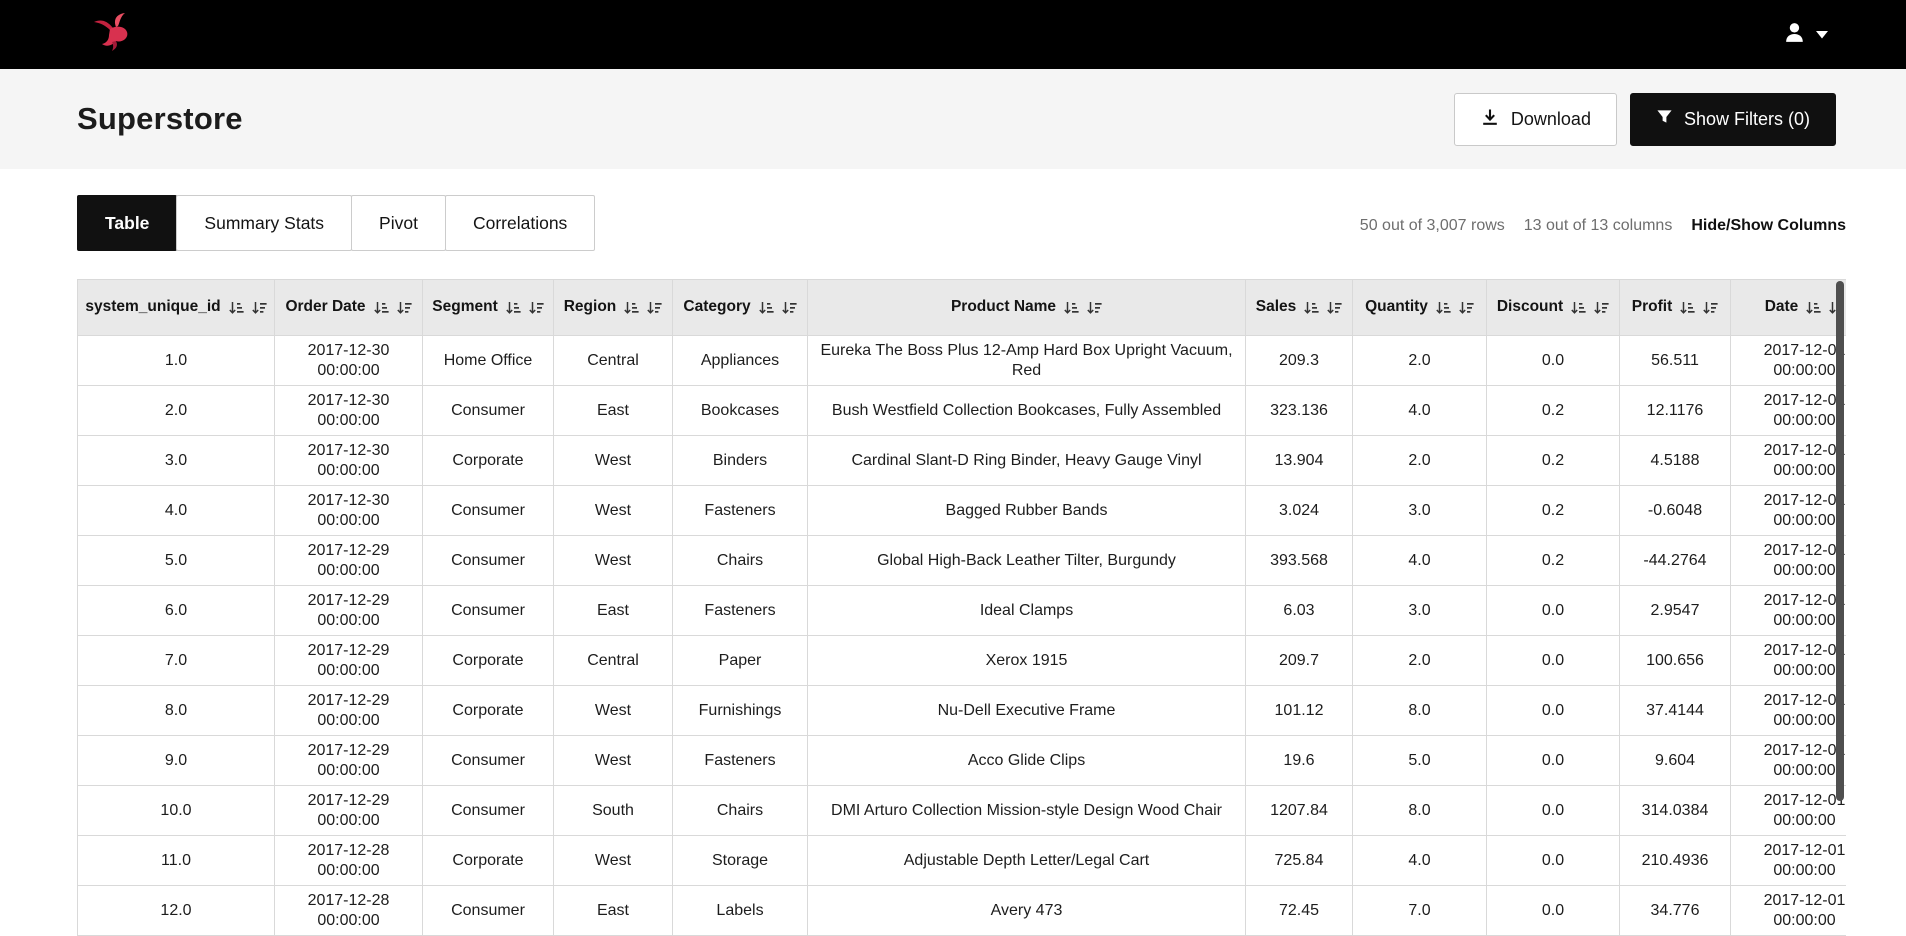 This screenshot has width=1906, height=936. I want to click on table-cell: Adjustable Depth Letter/Legal Cart, so click(1026, 861).